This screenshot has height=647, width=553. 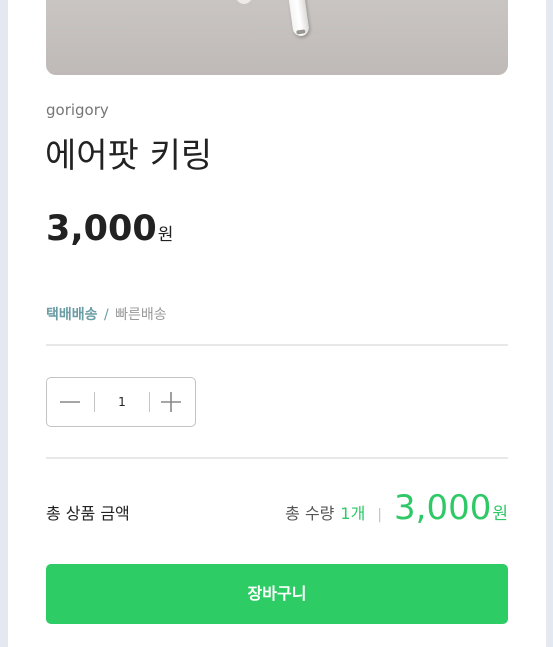 What do you see at coordinates (310, 513) in the screenshot?
I see `total-quantity-label: 총 수량` at bounding box center [310, 513].